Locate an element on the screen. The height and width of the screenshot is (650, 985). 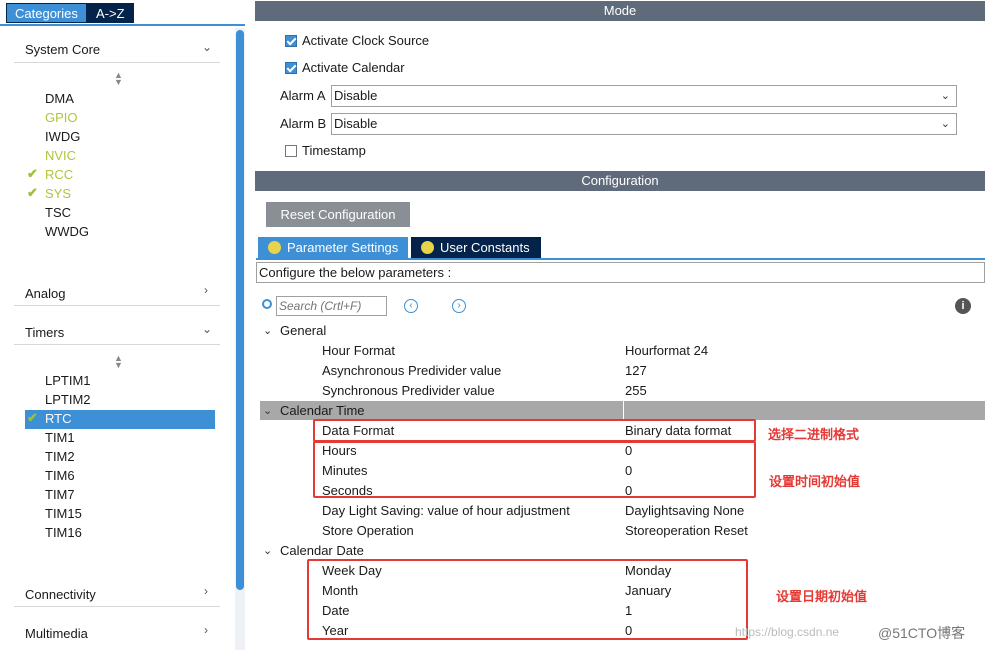
next-result-icon: › is located at coordinates (459, 306).